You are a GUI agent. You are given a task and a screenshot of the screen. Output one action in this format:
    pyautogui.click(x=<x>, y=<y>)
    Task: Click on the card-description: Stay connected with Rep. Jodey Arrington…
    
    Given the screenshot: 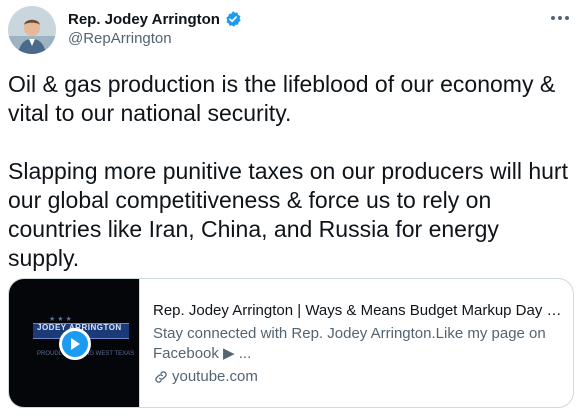 What is the action you would take?
    pyautogui.click(x=349, y=343)
    